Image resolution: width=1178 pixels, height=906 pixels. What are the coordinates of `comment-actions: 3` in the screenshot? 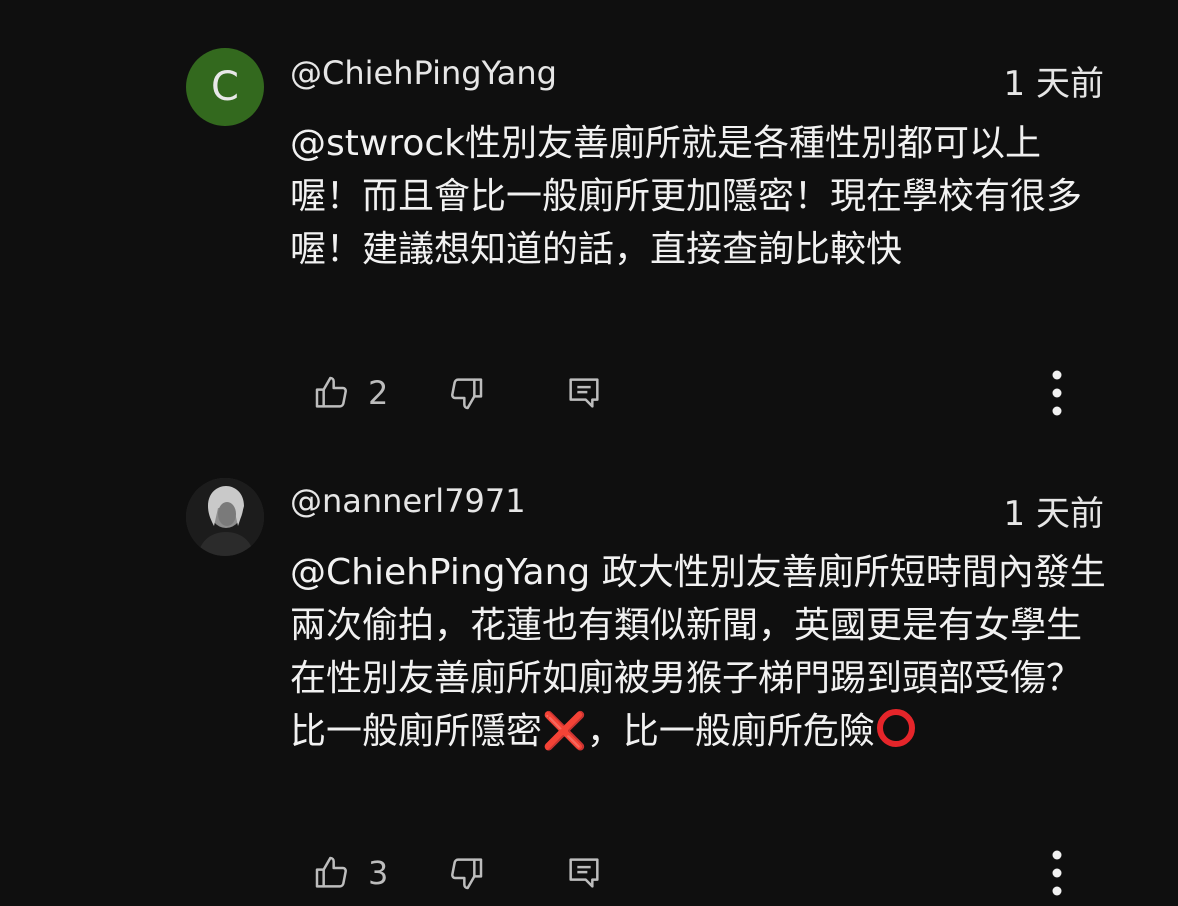 It's located at (702, 873).